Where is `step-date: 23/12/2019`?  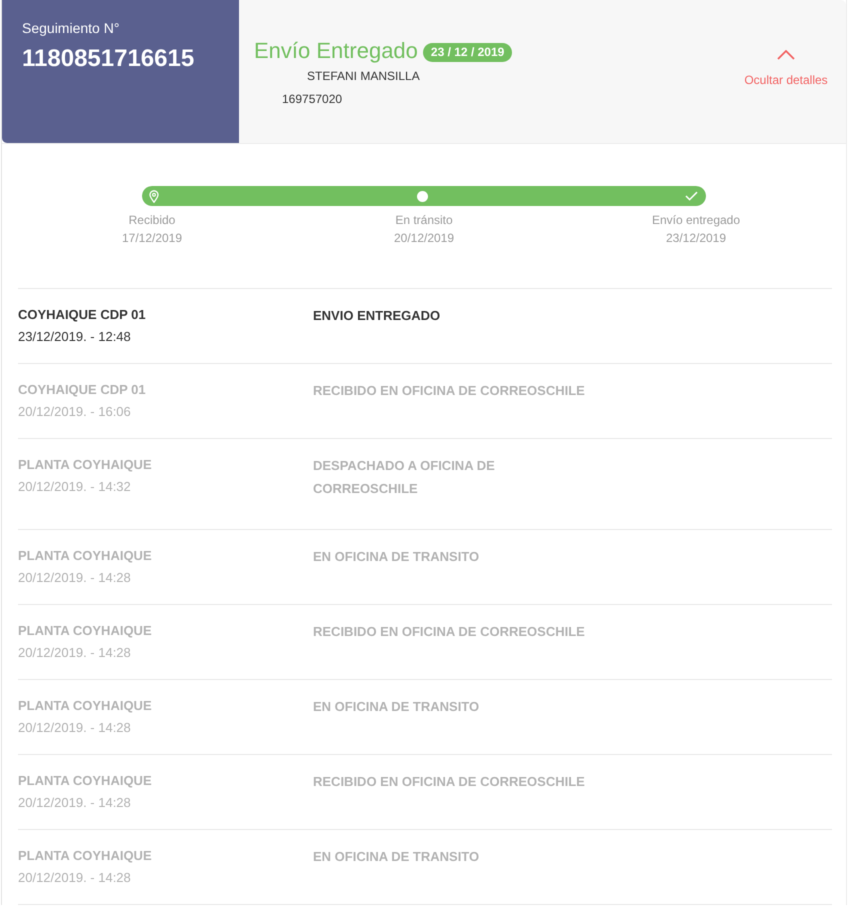
step-date: 23/12/2019 is located at coordinates (696, 238).